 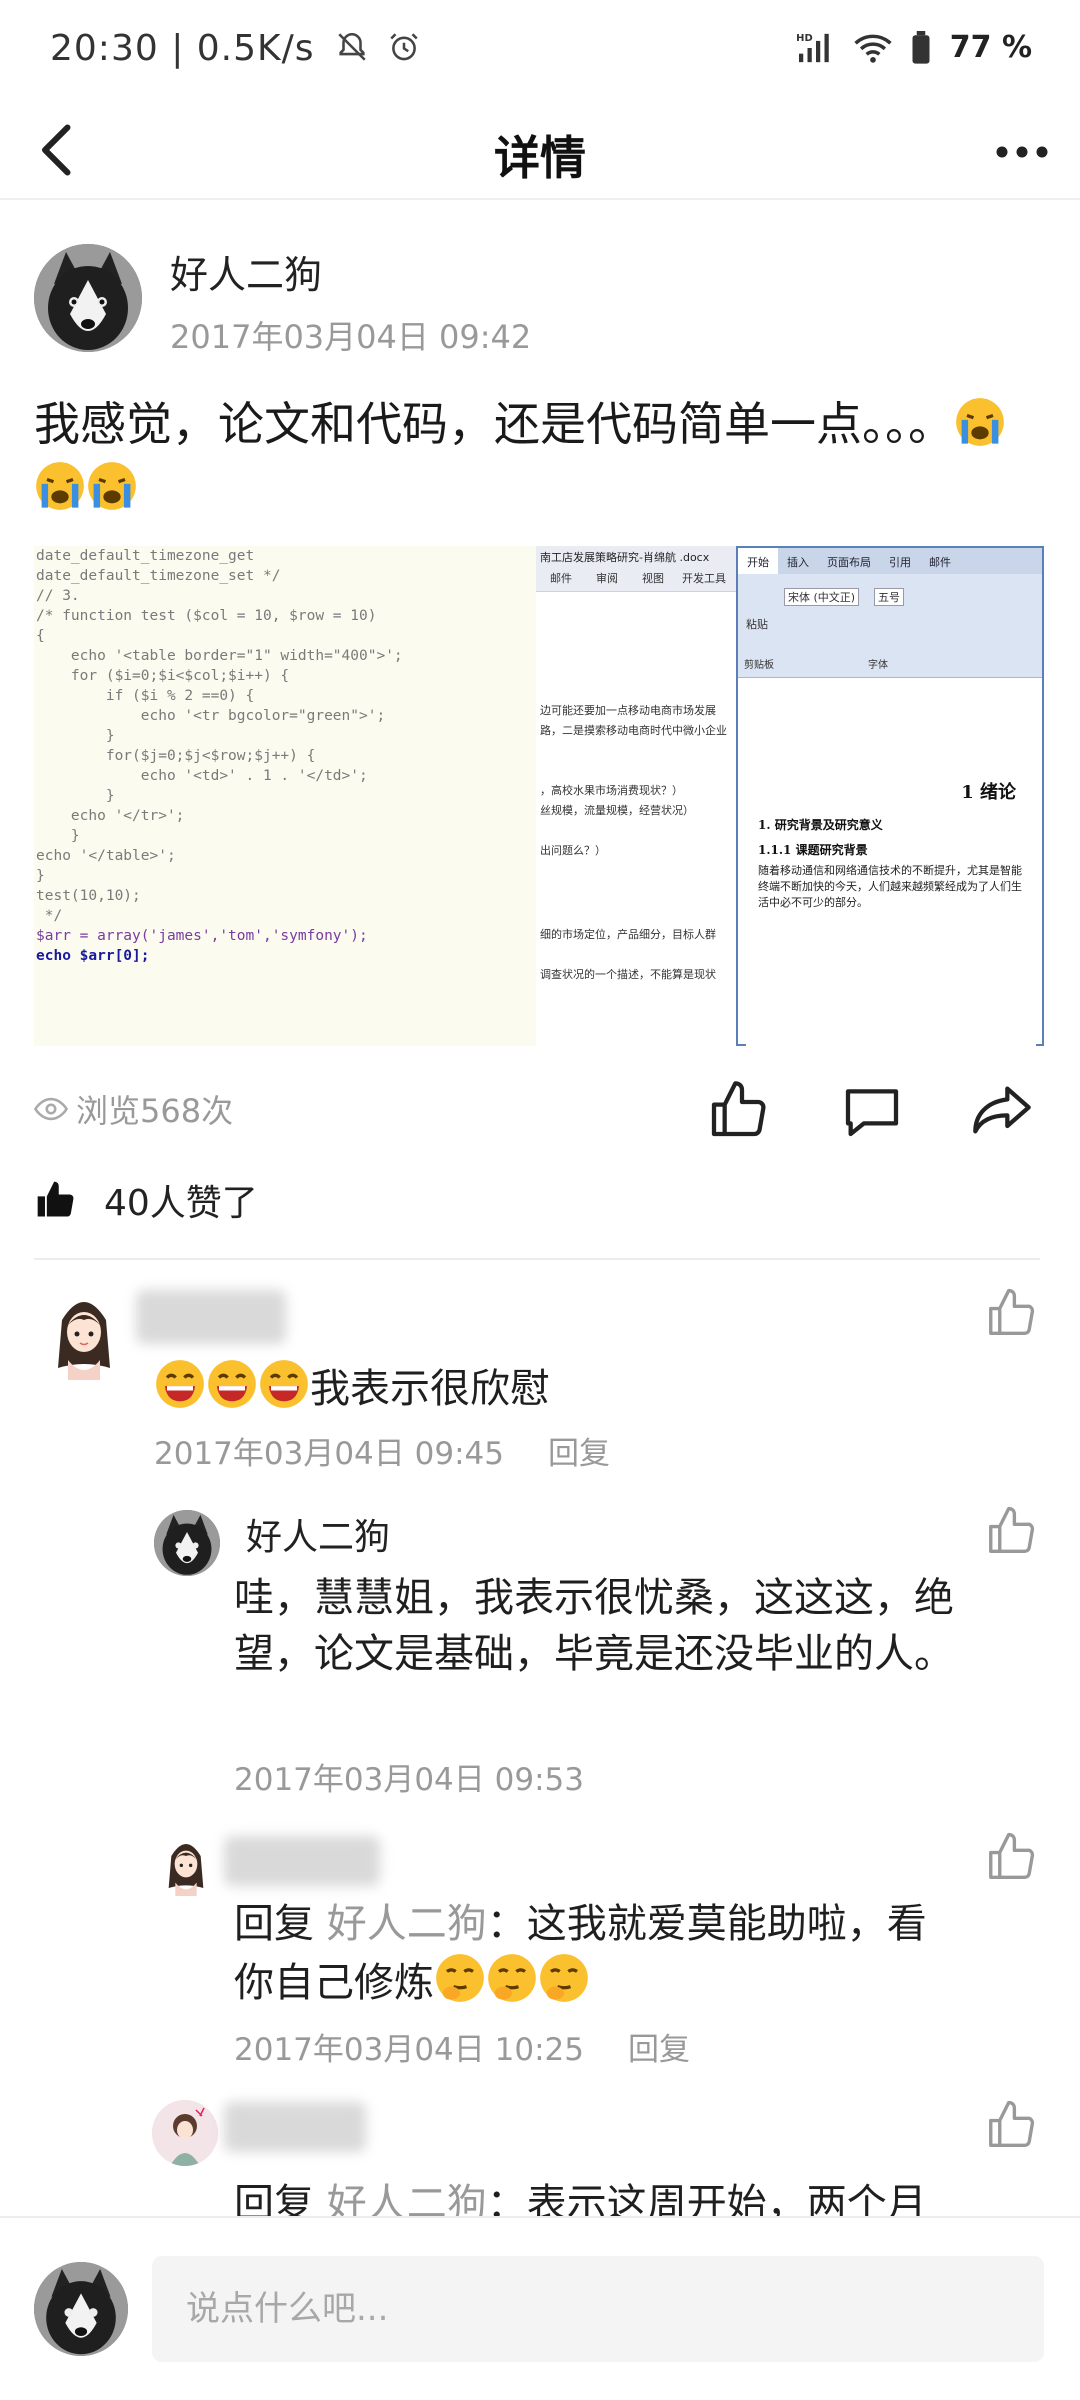 I want to click on code-line: /* function test ($col = 10, $row = 10), so click(x=206, y=616).